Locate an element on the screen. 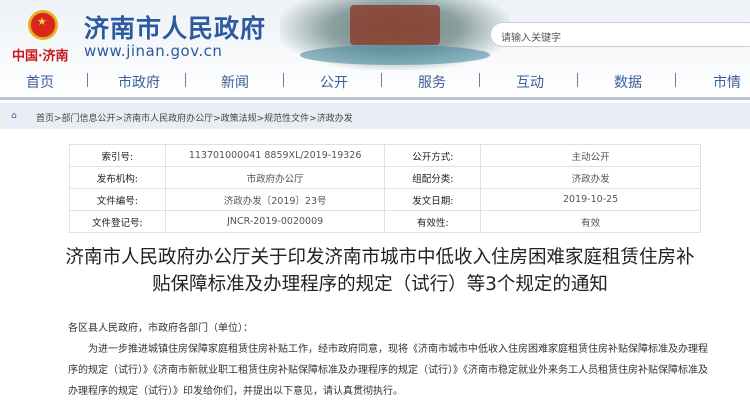 This screenshot has height=404, width=750. meta-row: 发布机构: 市政府办公厅 组配分类: 济政办发 is located at coordinates (385, 177).